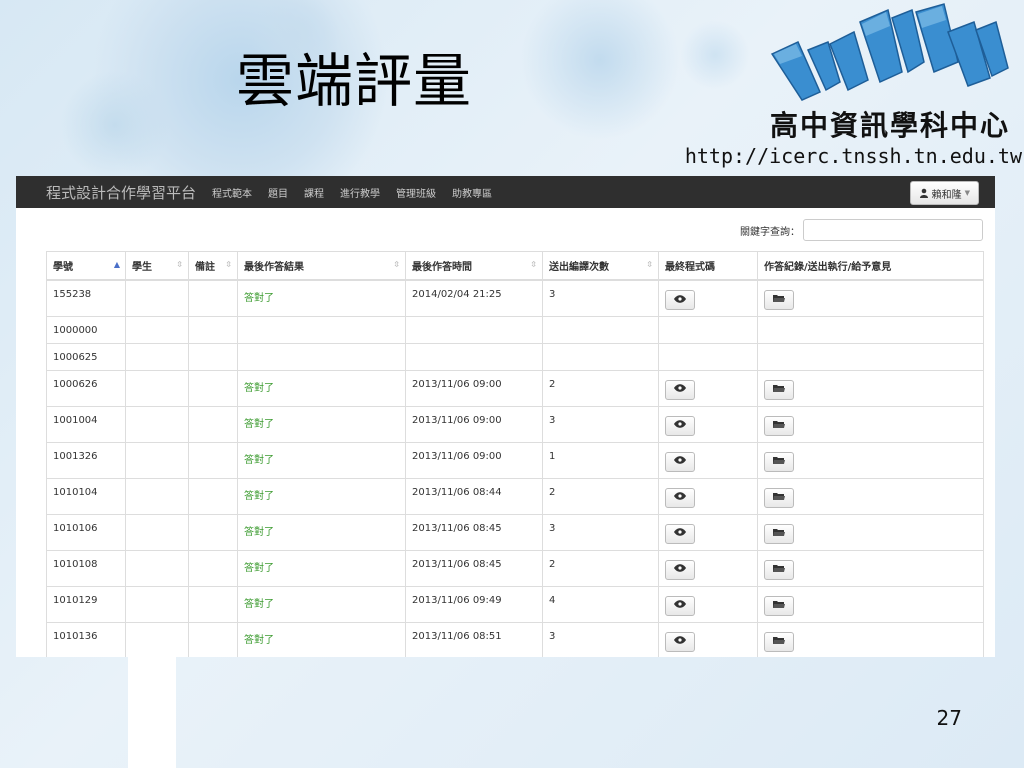  What do you see at coordinates (474, 568) in the screenshot?
I see `cell-last-time: 2013/11/06 08:45` at bounding box center [474, 568].